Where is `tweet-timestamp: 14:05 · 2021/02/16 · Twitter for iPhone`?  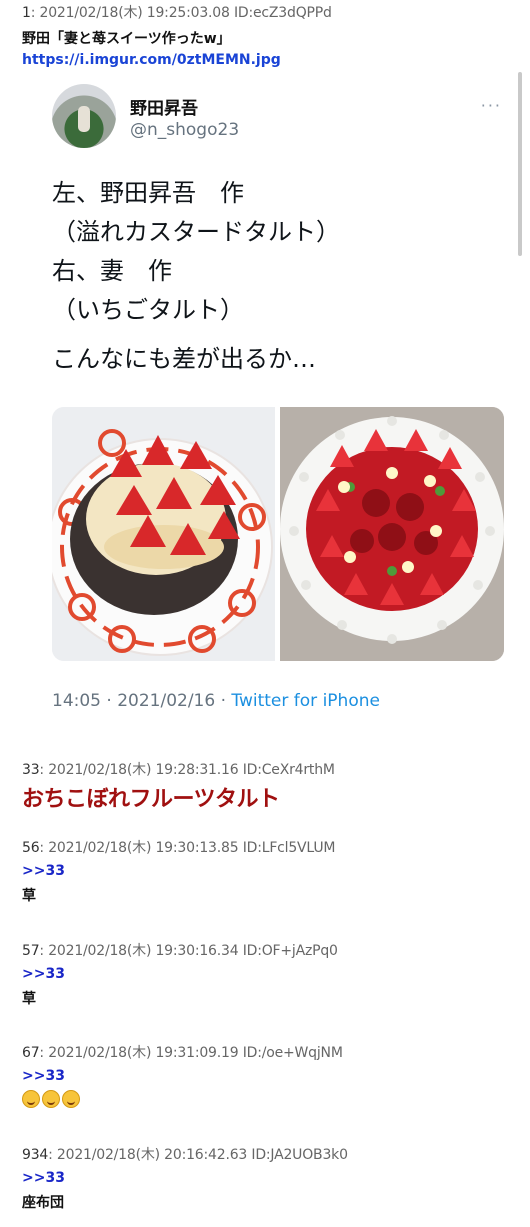
tweet-timestamp: 14:05 · 2021/02/16 · Twitter for iPhone is located at coordinates (216, 701).